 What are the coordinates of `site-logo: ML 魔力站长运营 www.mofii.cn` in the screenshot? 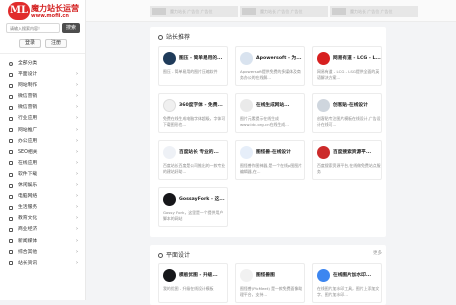 It's located at (46, 12).